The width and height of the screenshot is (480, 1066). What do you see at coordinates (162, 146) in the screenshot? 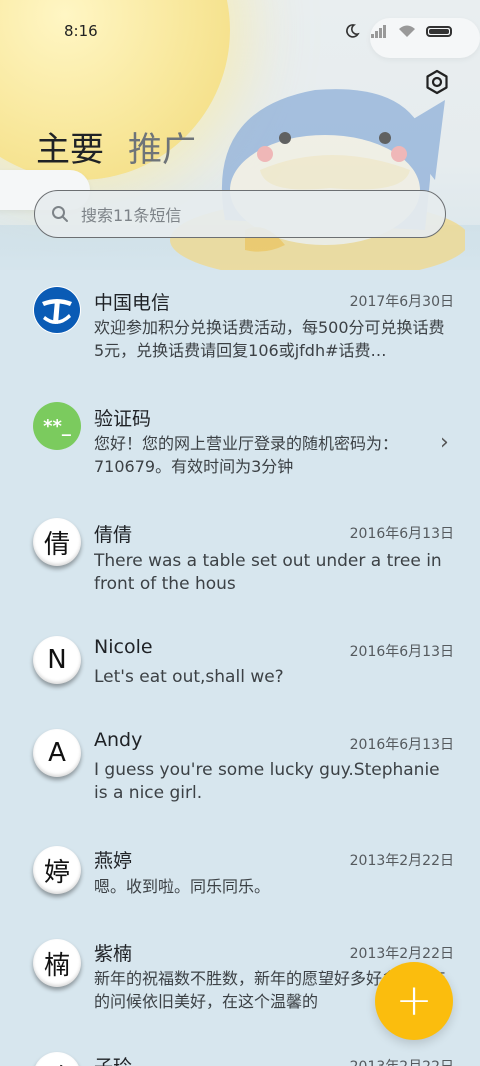
I see `tab-promotions: 推广` at bounding box center [162, 146].